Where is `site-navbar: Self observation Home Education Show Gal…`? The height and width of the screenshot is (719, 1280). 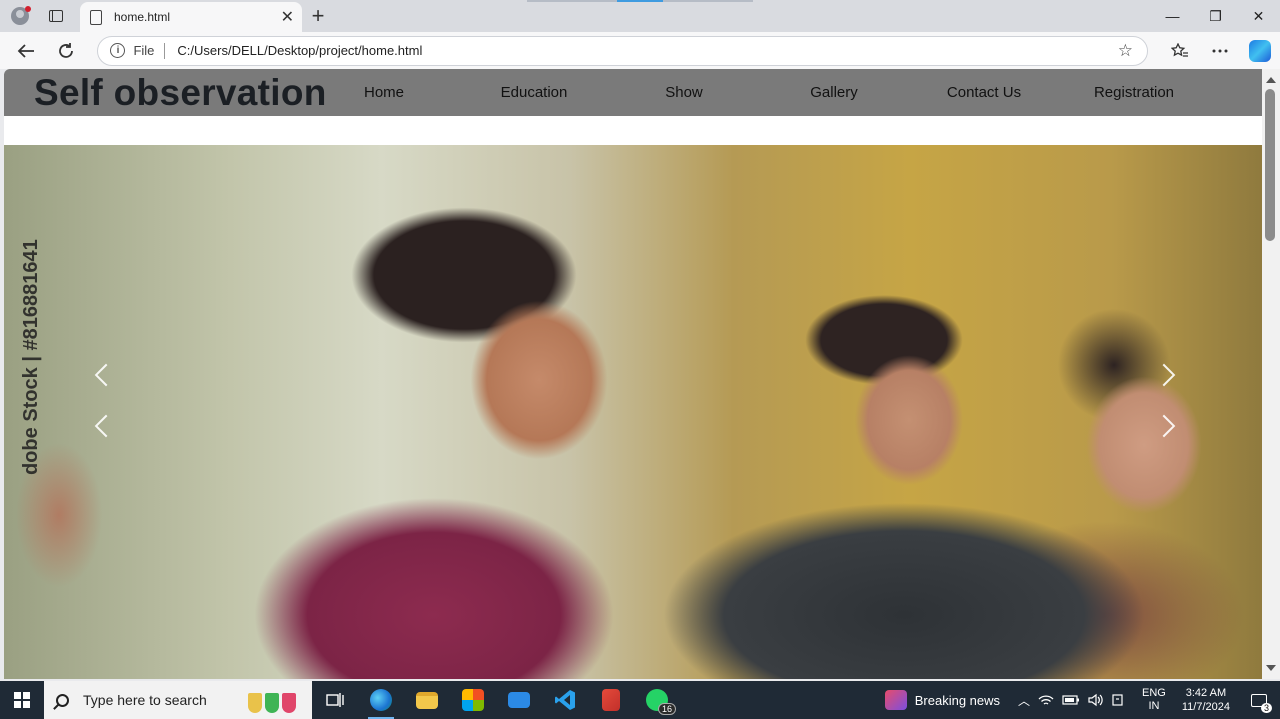 site-navbar: Self observation Home Education Show Gal… is located at coordinates (633, 92).